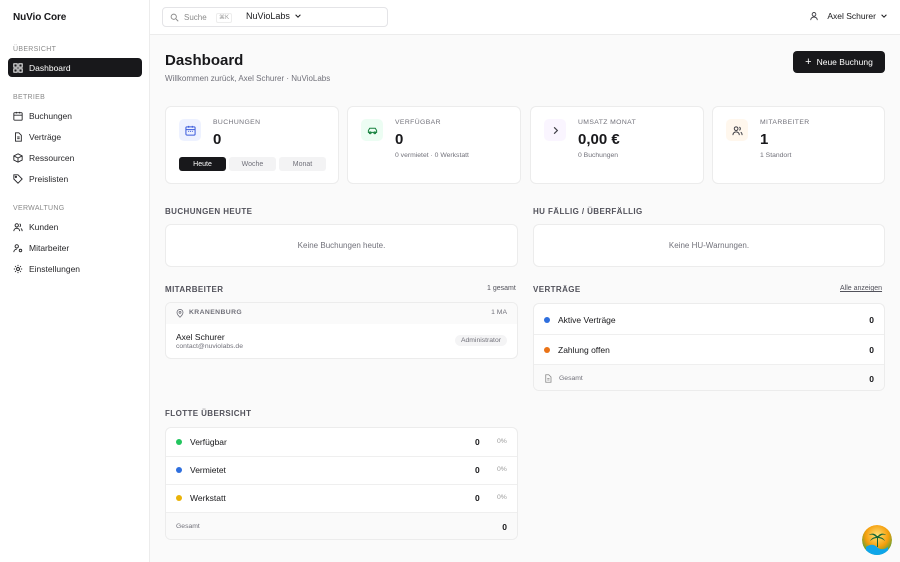  Describe the element at coordinates (44, 226) in the screenshot. I see `sidebar-item-label: Kunden` at that location.